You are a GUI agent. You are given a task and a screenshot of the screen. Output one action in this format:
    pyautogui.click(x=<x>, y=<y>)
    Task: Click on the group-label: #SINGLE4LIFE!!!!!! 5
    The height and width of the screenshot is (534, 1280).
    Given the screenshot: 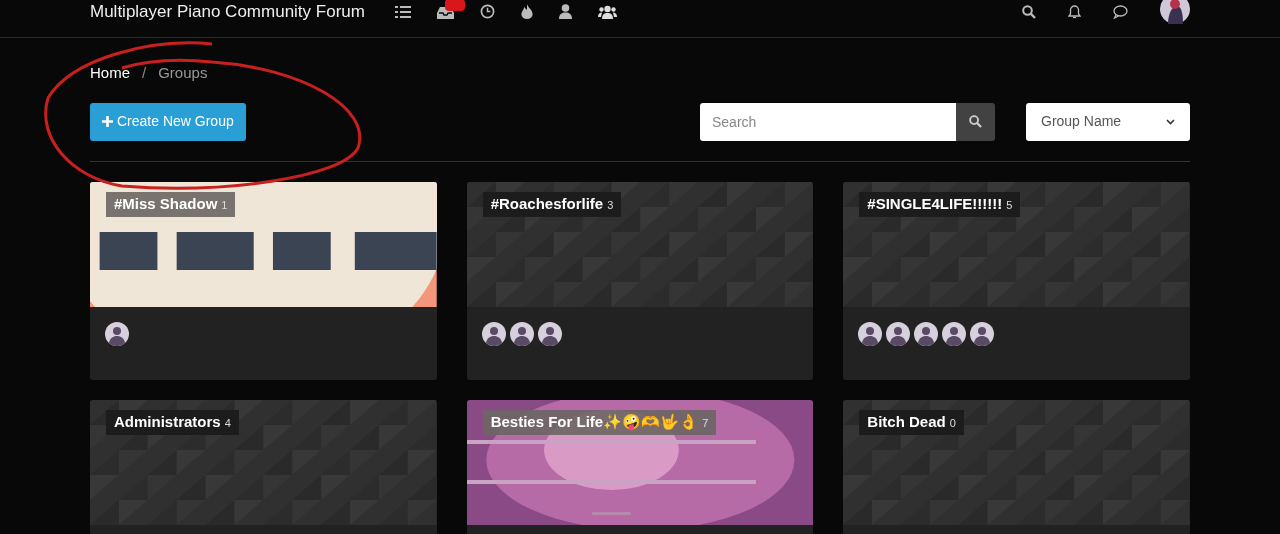 What is the action you would take?
    pyautogui.click(x=940, y=204)
    